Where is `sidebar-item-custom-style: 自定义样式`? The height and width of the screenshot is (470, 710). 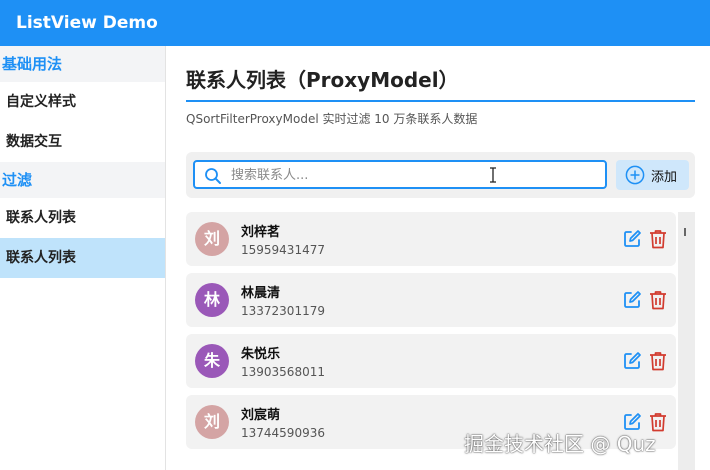
sidebar-item-custom-style: 自定义样式 is located at coordinates (82, 102).